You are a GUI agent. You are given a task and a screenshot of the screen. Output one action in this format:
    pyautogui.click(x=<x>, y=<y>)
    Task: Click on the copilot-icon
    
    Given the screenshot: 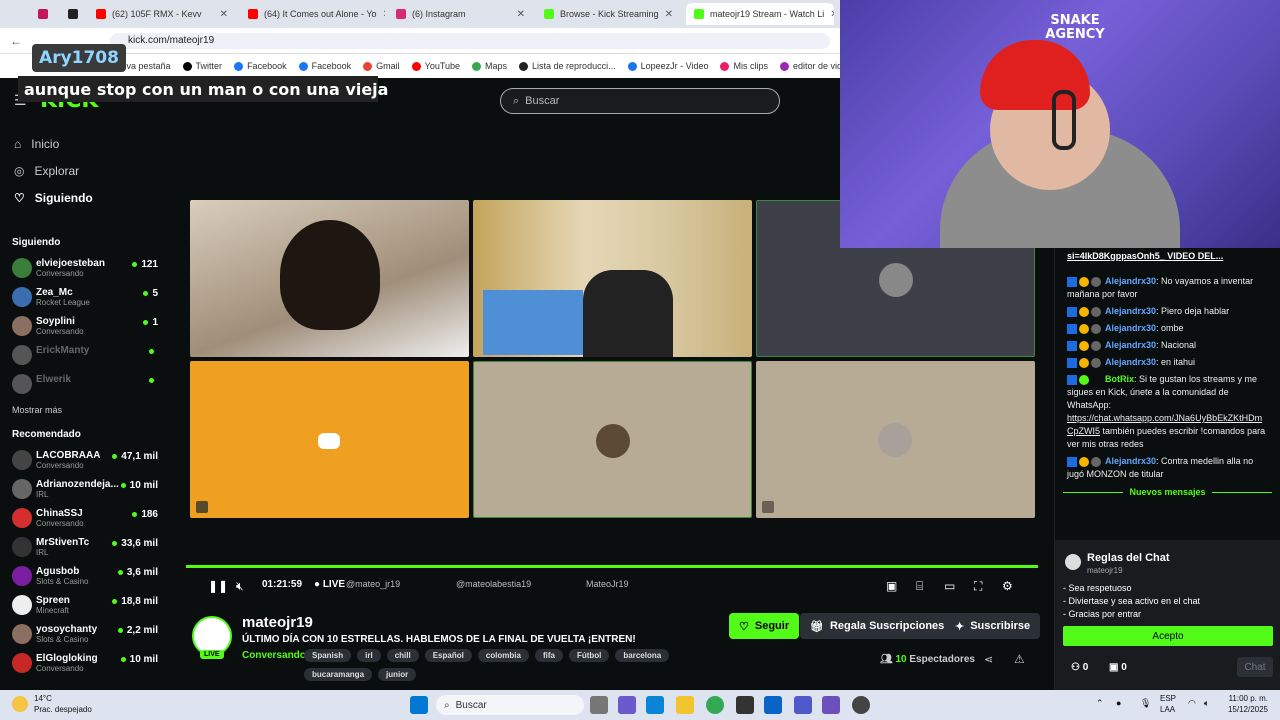 What is the action you would take?
    pyautogui.click(x=627, y=705)
    